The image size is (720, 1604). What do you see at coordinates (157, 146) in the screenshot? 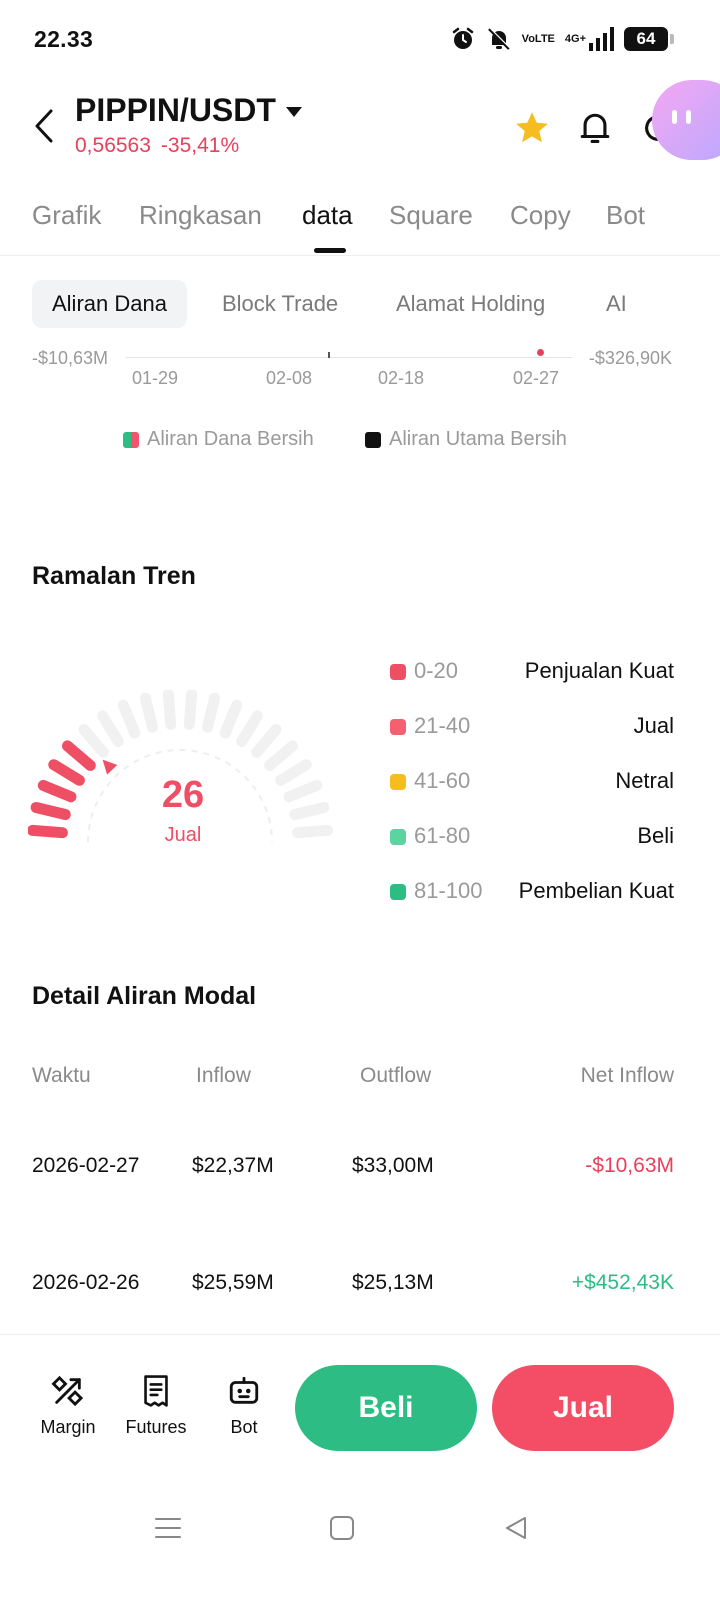
I see `pair-price-row: 0,56563 -35,41%` at bounding box center [157, 146].